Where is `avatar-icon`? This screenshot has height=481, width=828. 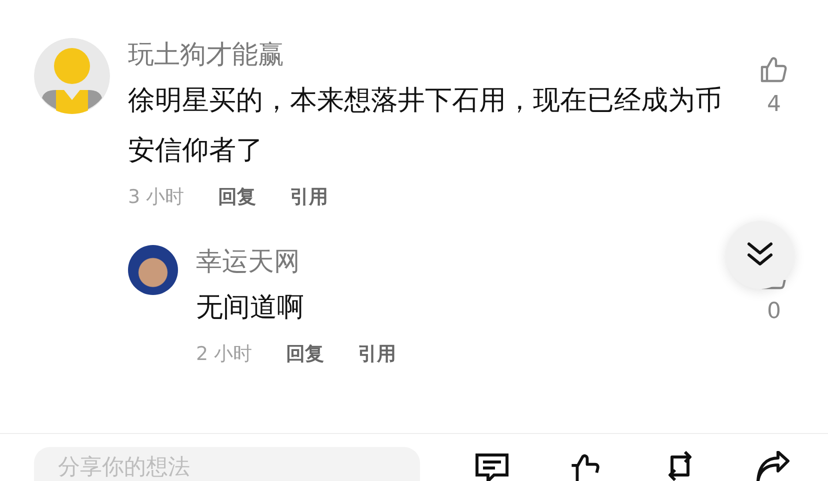 avatar-icon is located at coordinates (72, 76).